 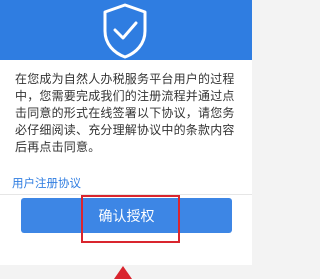 I want to click on shield-check-icon, so click(x=125, y=31).